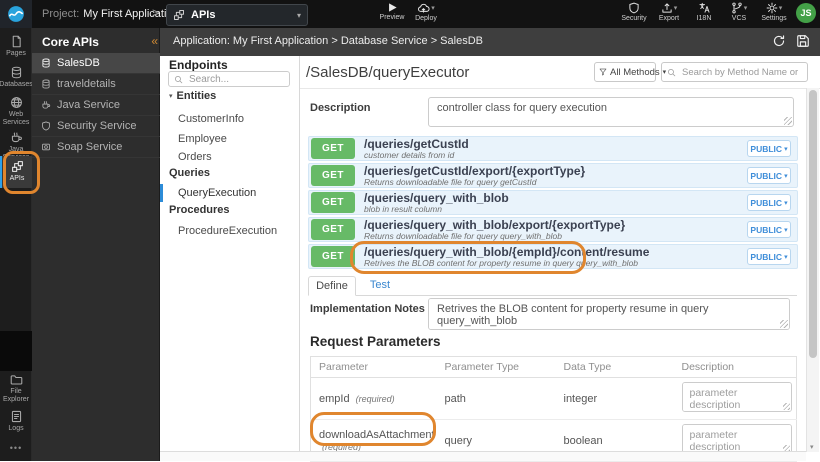 The width and height of the screenshot is (820, 462). Describe the element at coordinates (739, 12) in the screenshot. I see `vcs-button: ▾ VCS` at that location.